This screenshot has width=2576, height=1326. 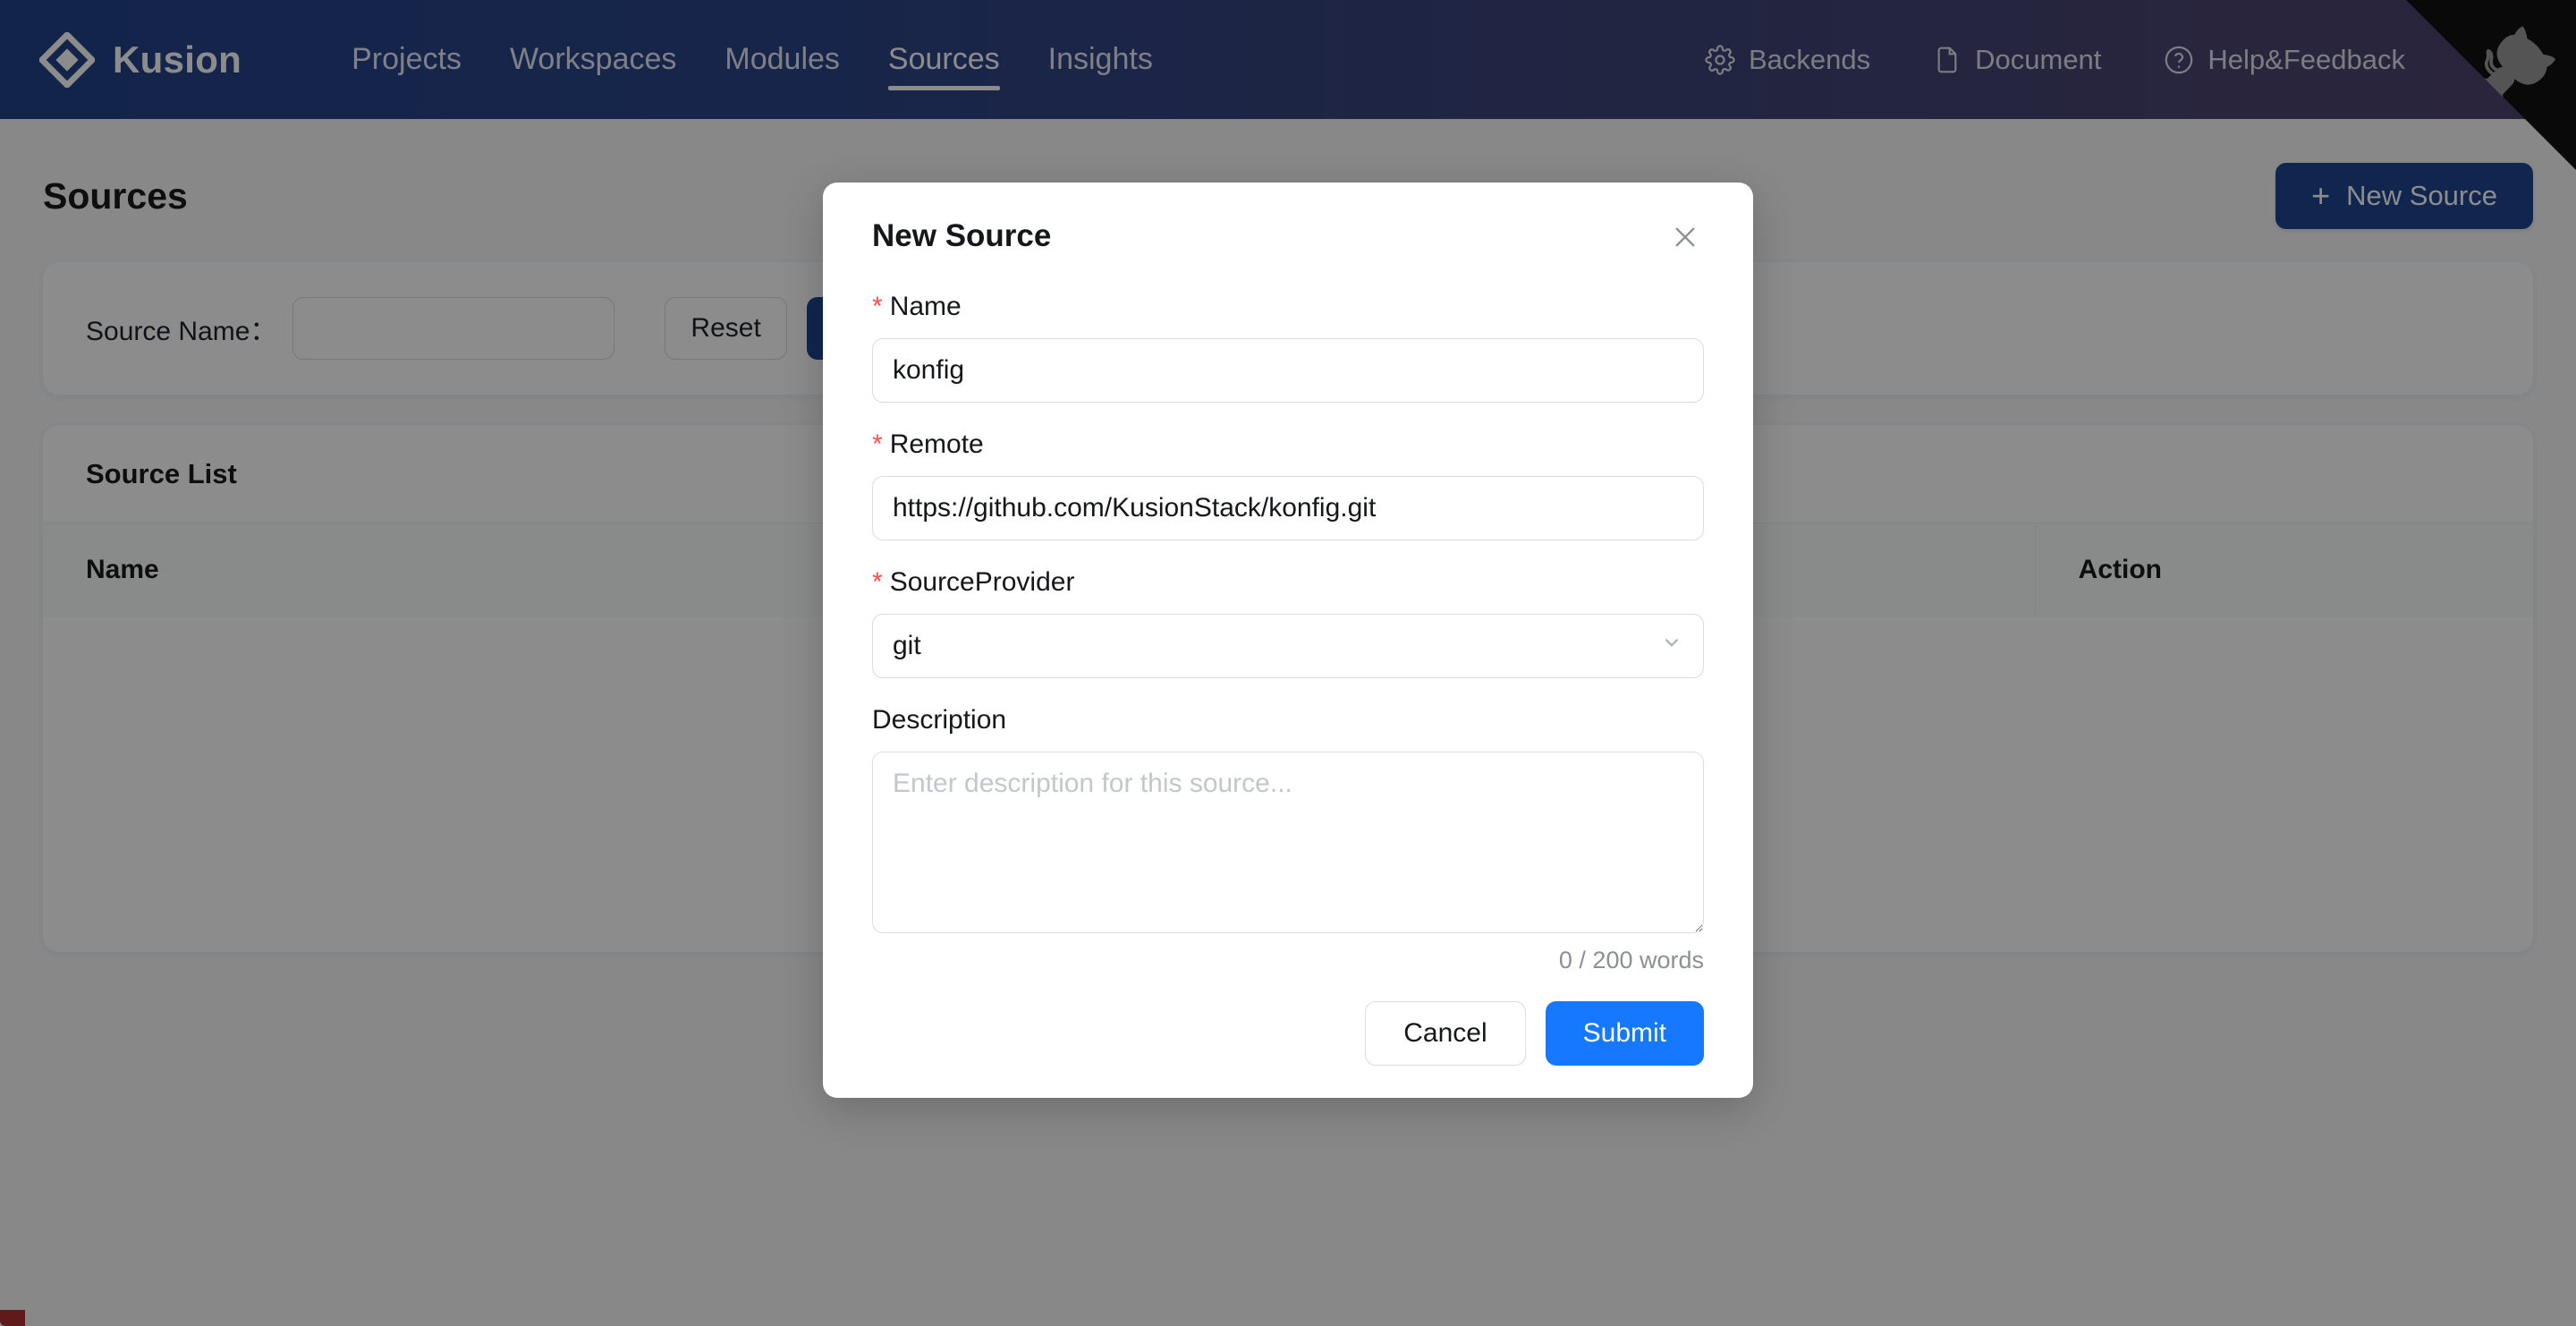 What do you see at coordinates (907, 645) in the screenshot?
I see `source-provider-selected-value: git` at bounding box center [907, 645].